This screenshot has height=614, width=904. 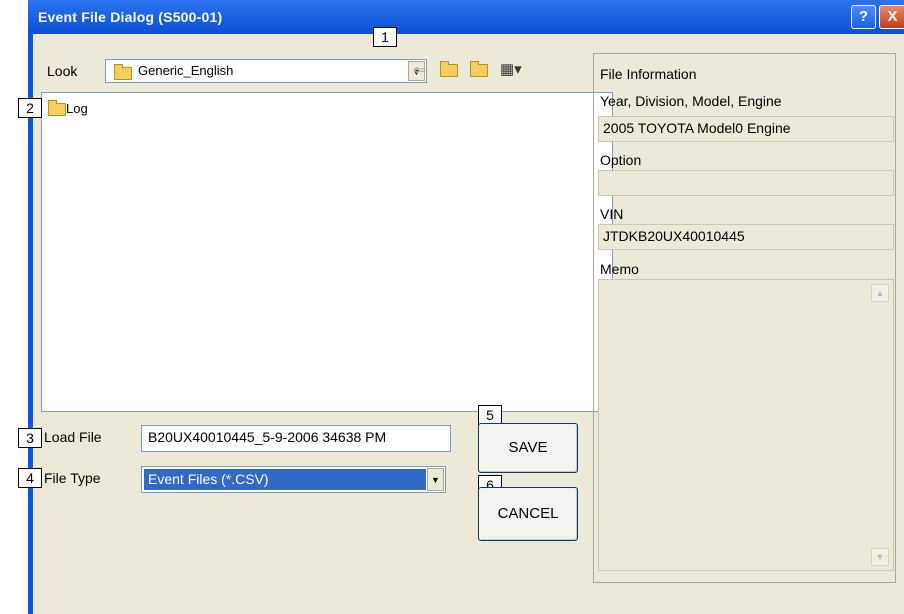 What do you see at coordinates (511, 69) in the screenshot?
I see `view-menu-icon: ▦▾` at bounding box center [511, 69].